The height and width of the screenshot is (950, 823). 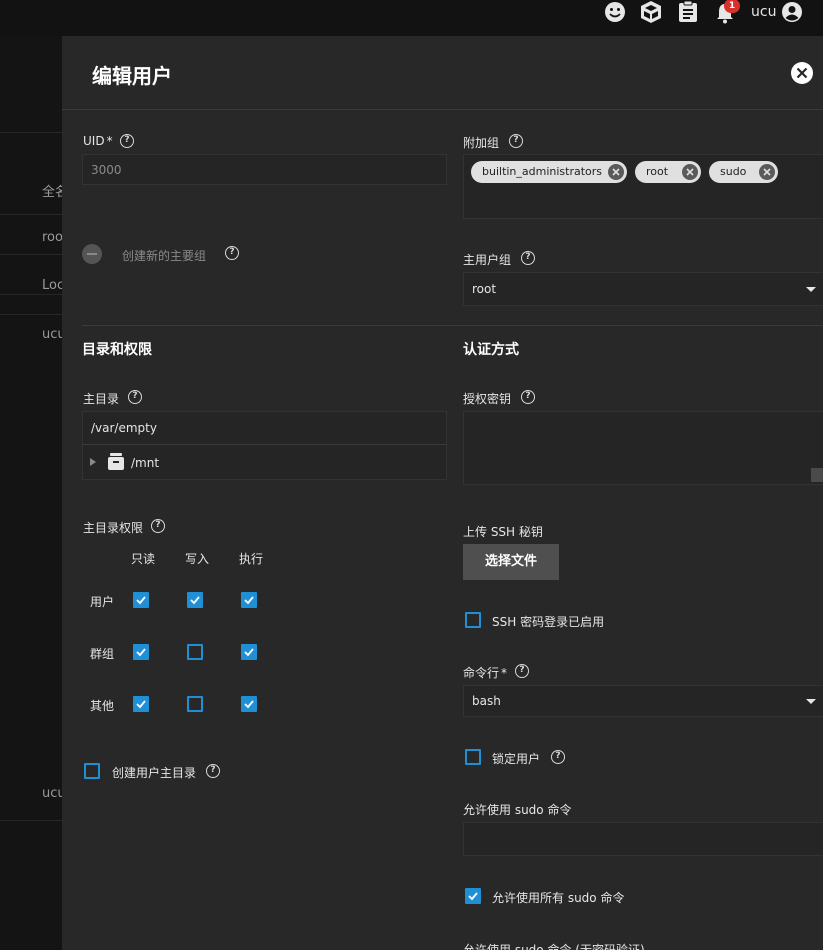 What do you see at coordinates (158, 526) in the screenshot?
I see `home-perms-help-icon: ?` at bounding box center [158, 526].